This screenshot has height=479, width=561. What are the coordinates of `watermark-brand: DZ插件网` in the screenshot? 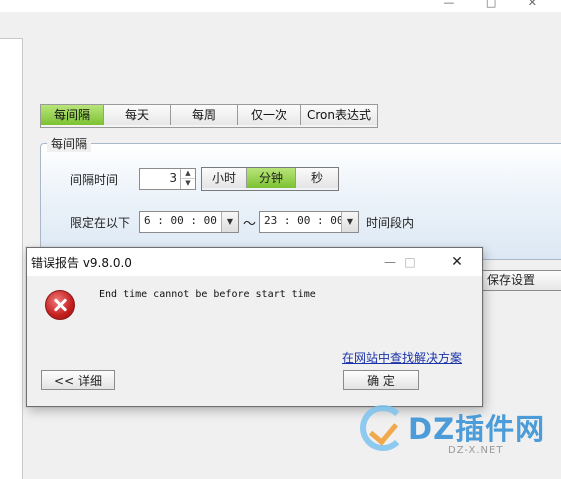 It's located at (477, 429).